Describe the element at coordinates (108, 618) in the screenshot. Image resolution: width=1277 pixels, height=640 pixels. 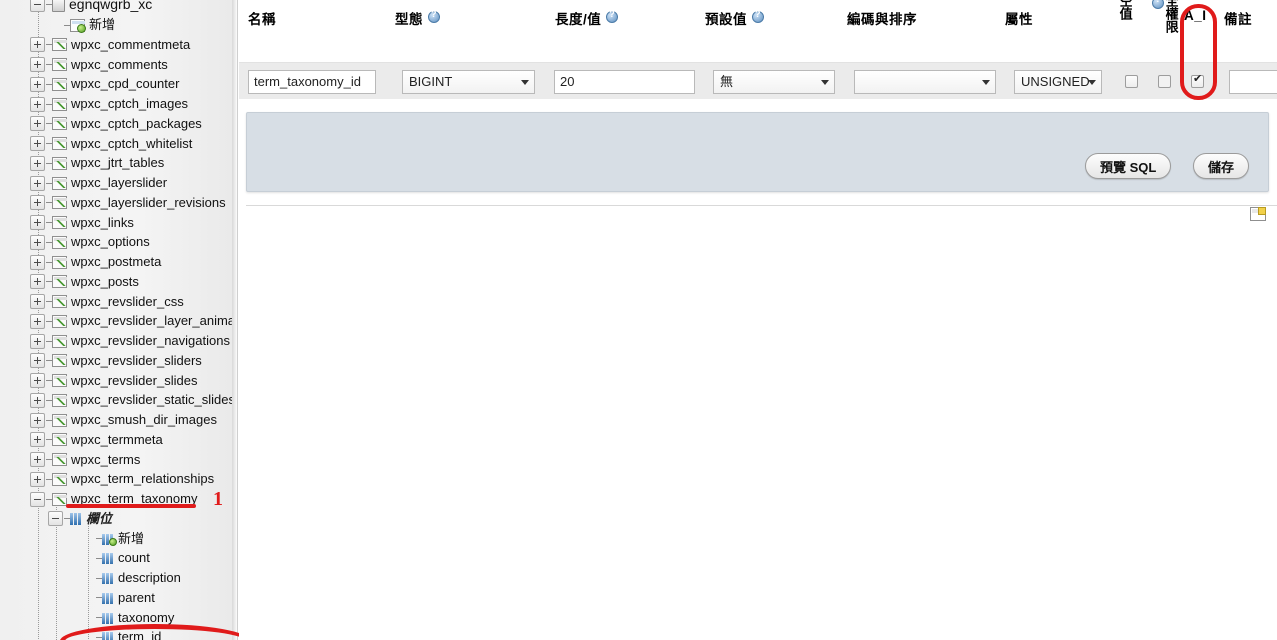
I see `column-icon` at that location.